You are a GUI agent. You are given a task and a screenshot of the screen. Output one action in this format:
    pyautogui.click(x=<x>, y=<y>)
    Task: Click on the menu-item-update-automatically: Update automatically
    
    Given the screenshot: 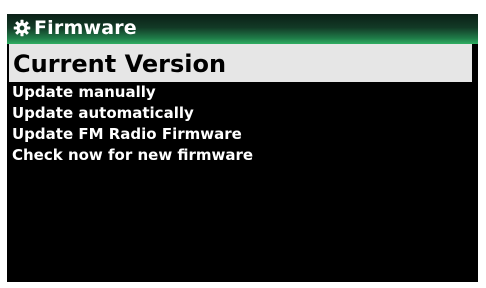 What is the action you would take?
    pyautogui.click(x=242, y=113)
    